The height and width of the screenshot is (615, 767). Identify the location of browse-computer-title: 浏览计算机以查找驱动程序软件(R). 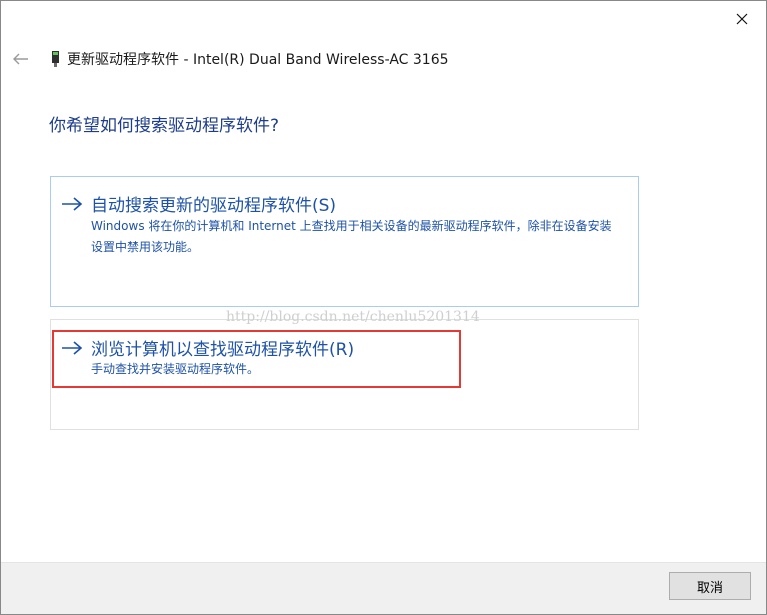
(223, 350).